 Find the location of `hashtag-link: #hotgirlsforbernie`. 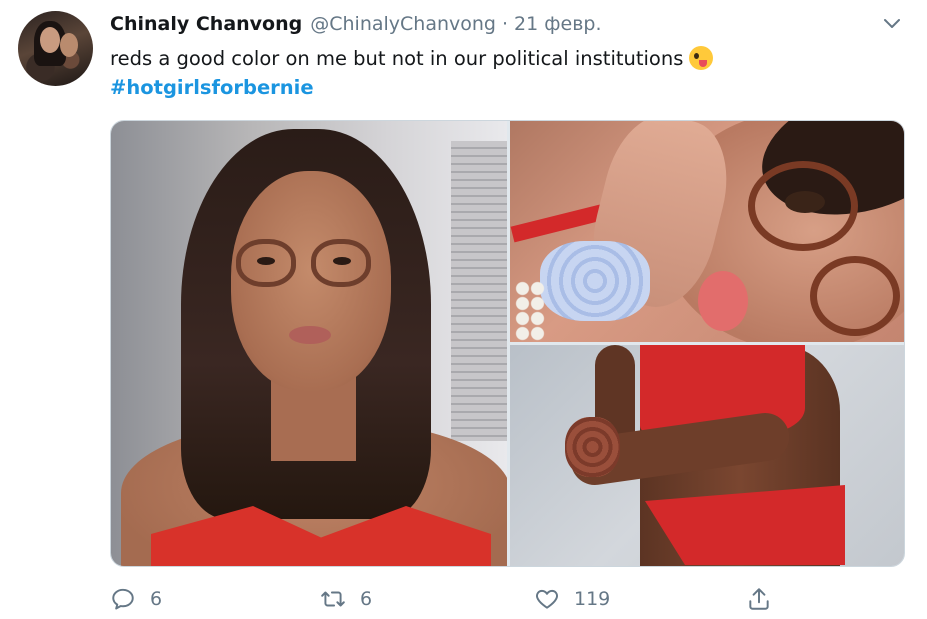

hashtag-link: #hotgirlsforbernie is located at coordinates (212, 87).